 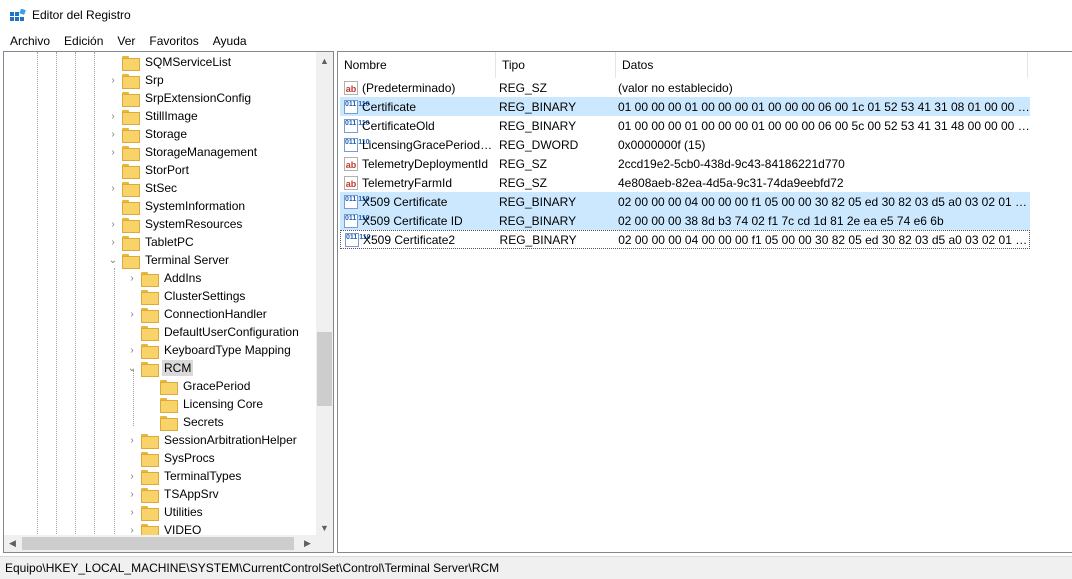 What do you see at coordinates (324, 369) in the screenshot?
I see `tree-scroll-thumb` at bounding box center [324, 369].